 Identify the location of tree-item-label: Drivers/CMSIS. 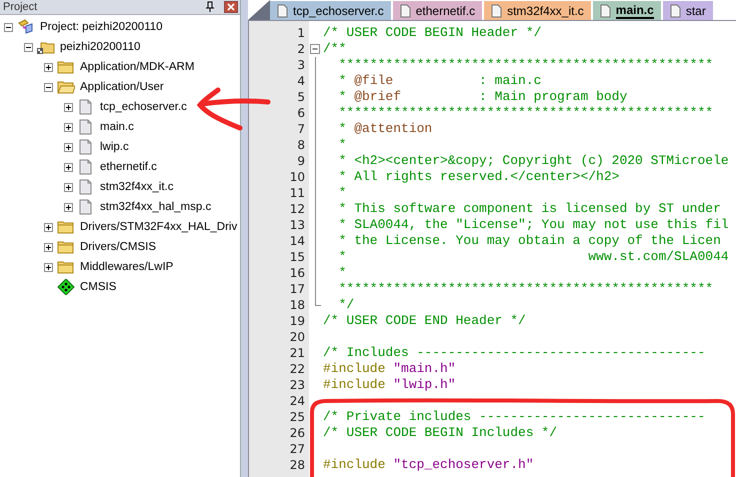
(118, 247).